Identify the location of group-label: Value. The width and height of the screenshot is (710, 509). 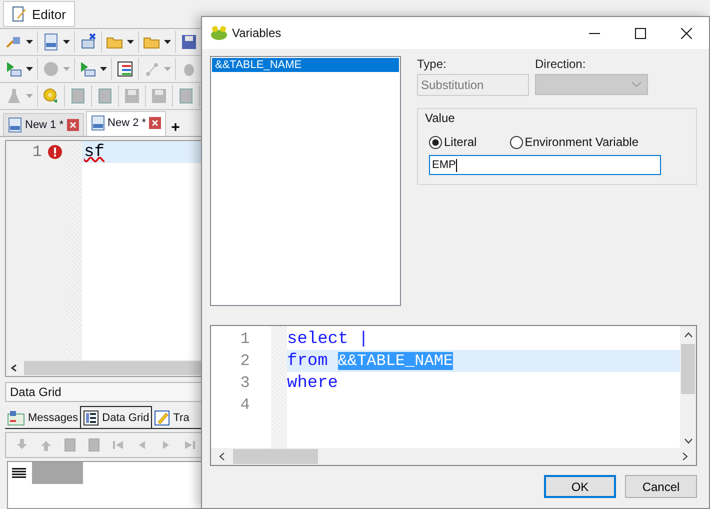
(440, 118).